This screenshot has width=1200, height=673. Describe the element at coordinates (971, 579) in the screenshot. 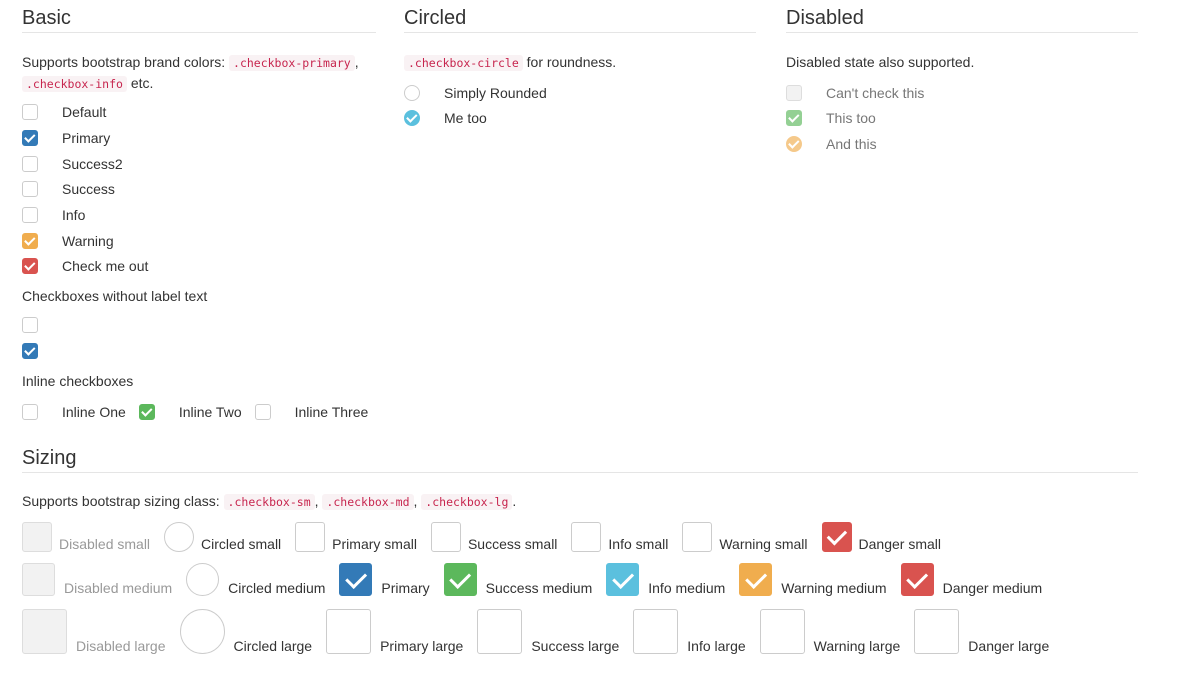

I see `sizing-checkbox-item: Danger medium` at that location.